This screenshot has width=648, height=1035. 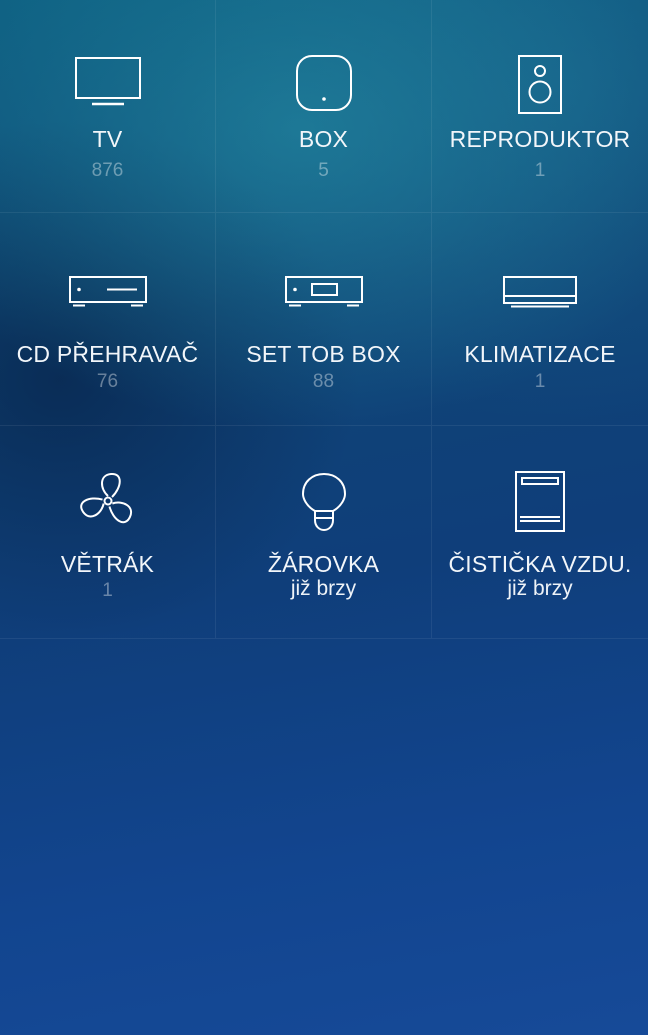 What do you see at coordinates (323, 170) in the screenshot?
I see `device-count: 5` at bounding box center [323, 170].